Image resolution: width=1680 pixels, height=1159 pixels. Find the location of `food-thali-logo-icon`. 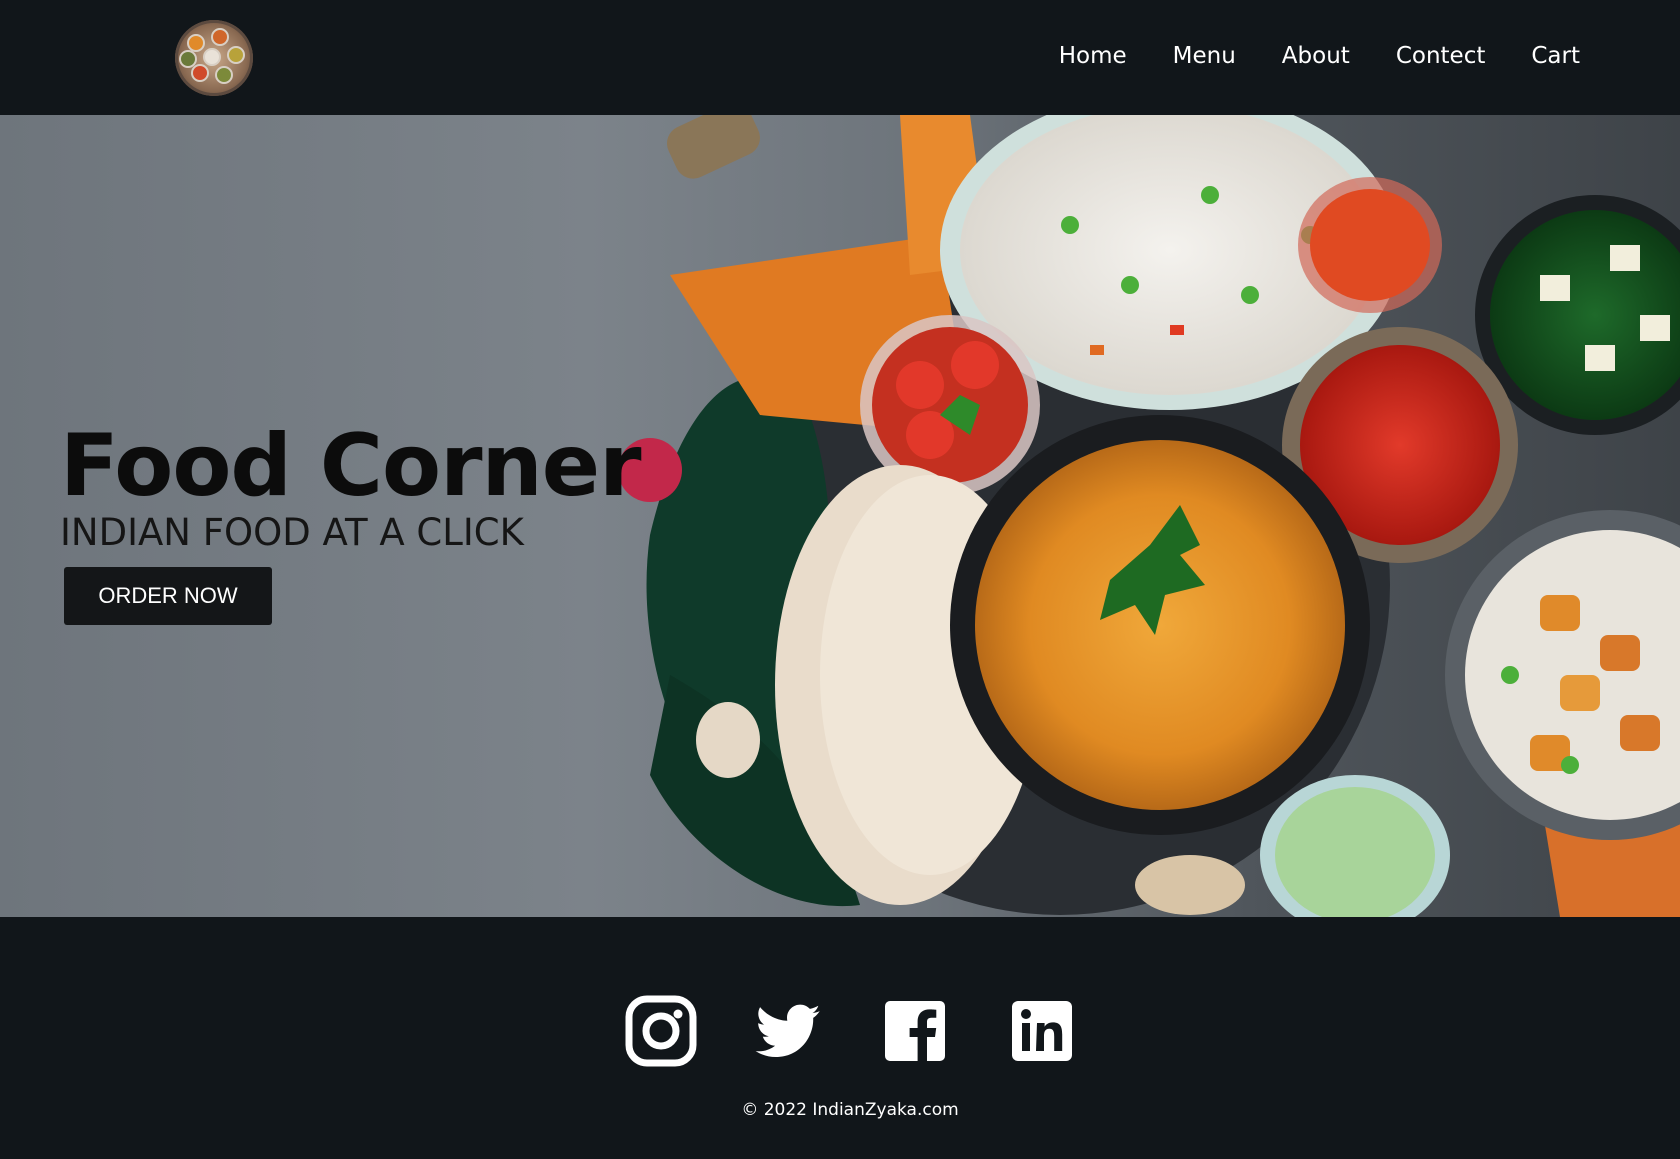

food-thali-logo-icon is located at coordinates (214, 58).